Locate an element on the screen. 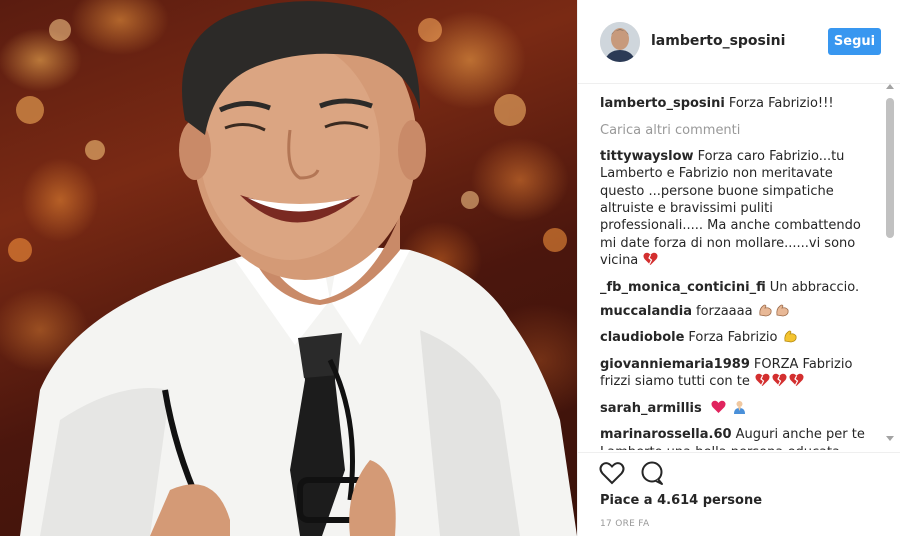  comment-username-link: claudiobole is located at coordinates (642, 337).